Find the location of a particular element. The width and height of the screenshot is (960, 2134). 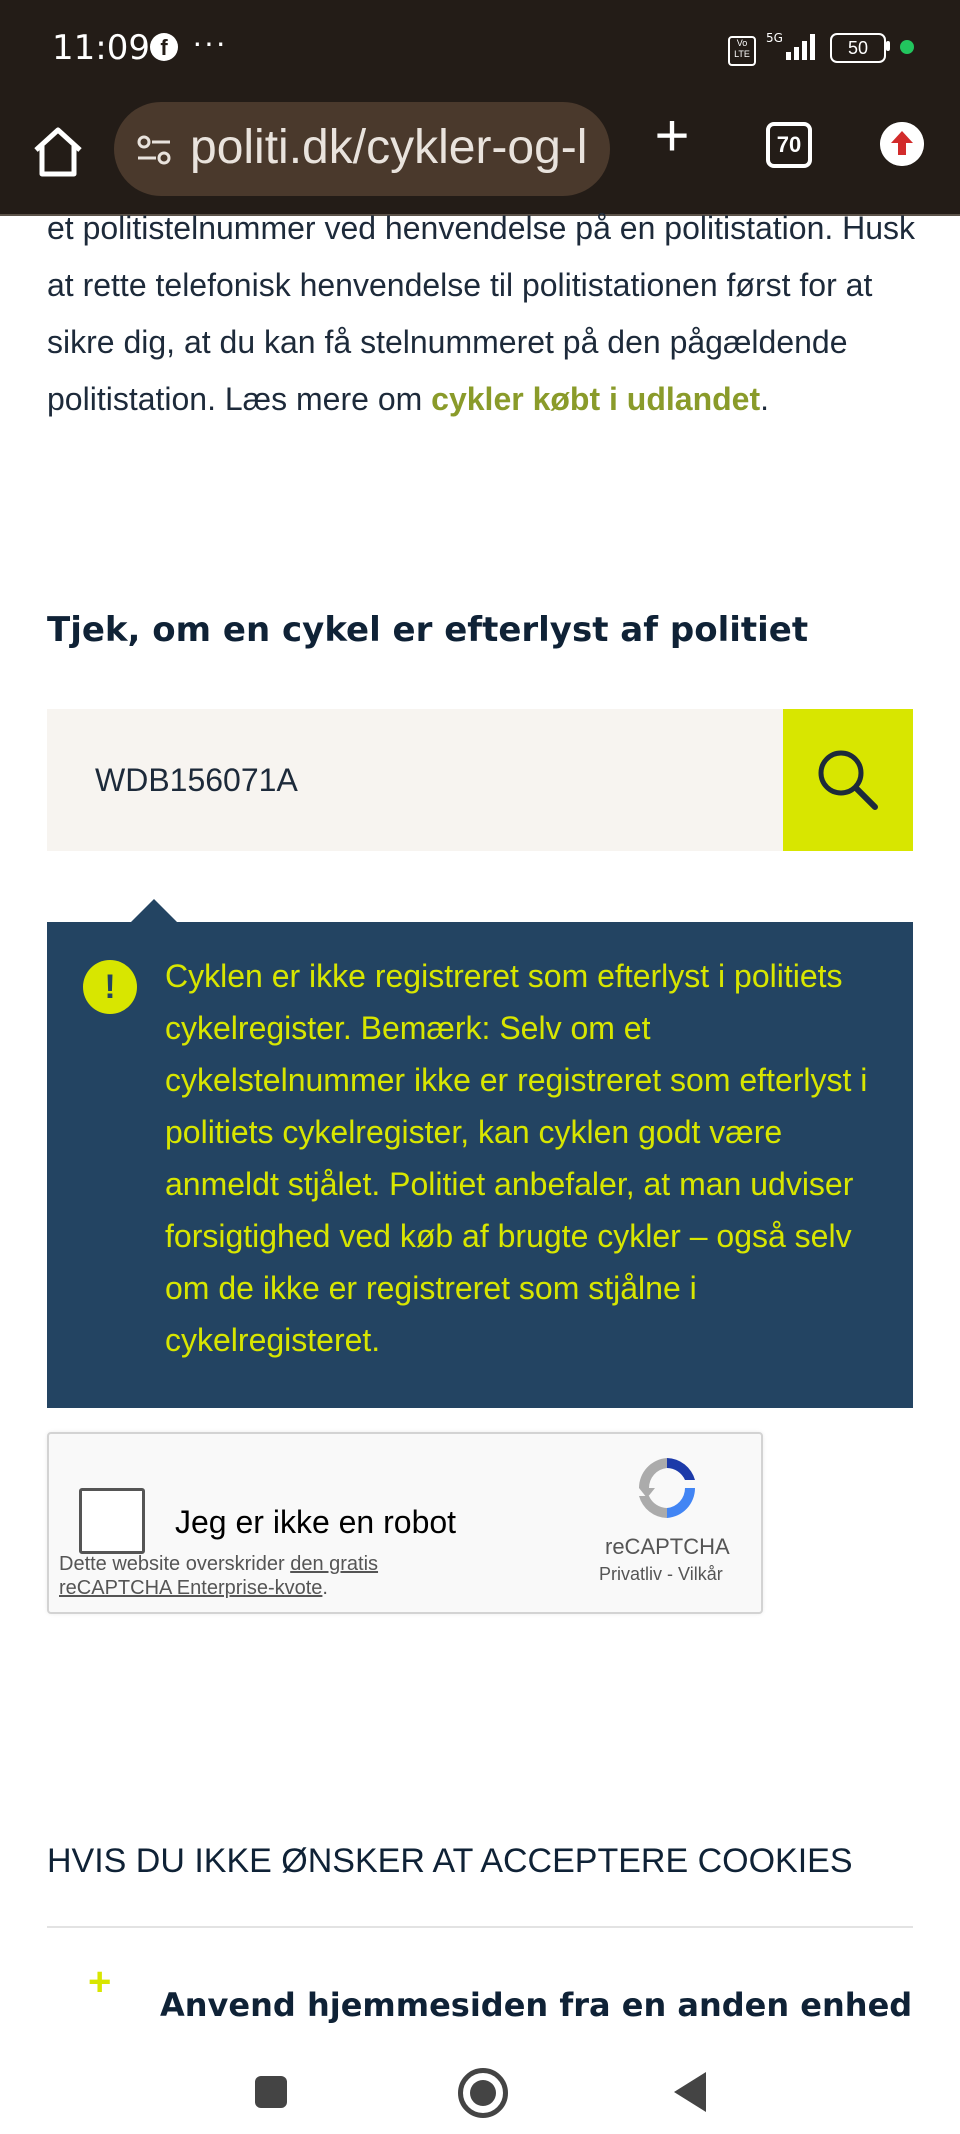

clock: 11:09 is located at coordinates (101, 48).